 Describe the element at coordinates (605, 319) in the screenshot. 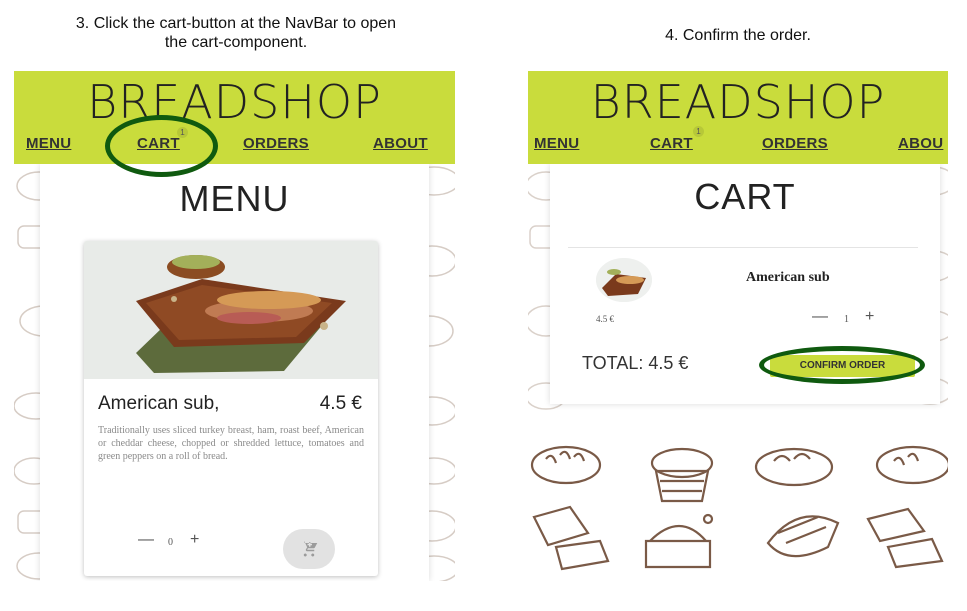

I see `cart-item-price: 4.5 €` at that location.